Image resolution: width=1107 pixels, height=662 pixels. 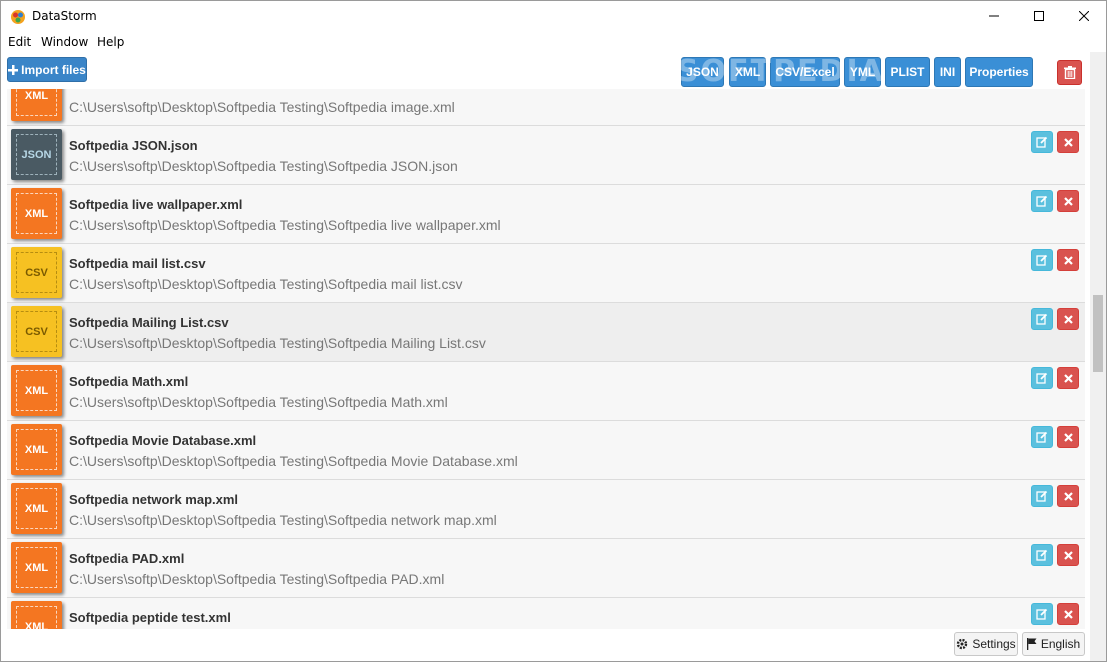 I want to click on csv-file-icon: CSV, so click(x=36, y=272).